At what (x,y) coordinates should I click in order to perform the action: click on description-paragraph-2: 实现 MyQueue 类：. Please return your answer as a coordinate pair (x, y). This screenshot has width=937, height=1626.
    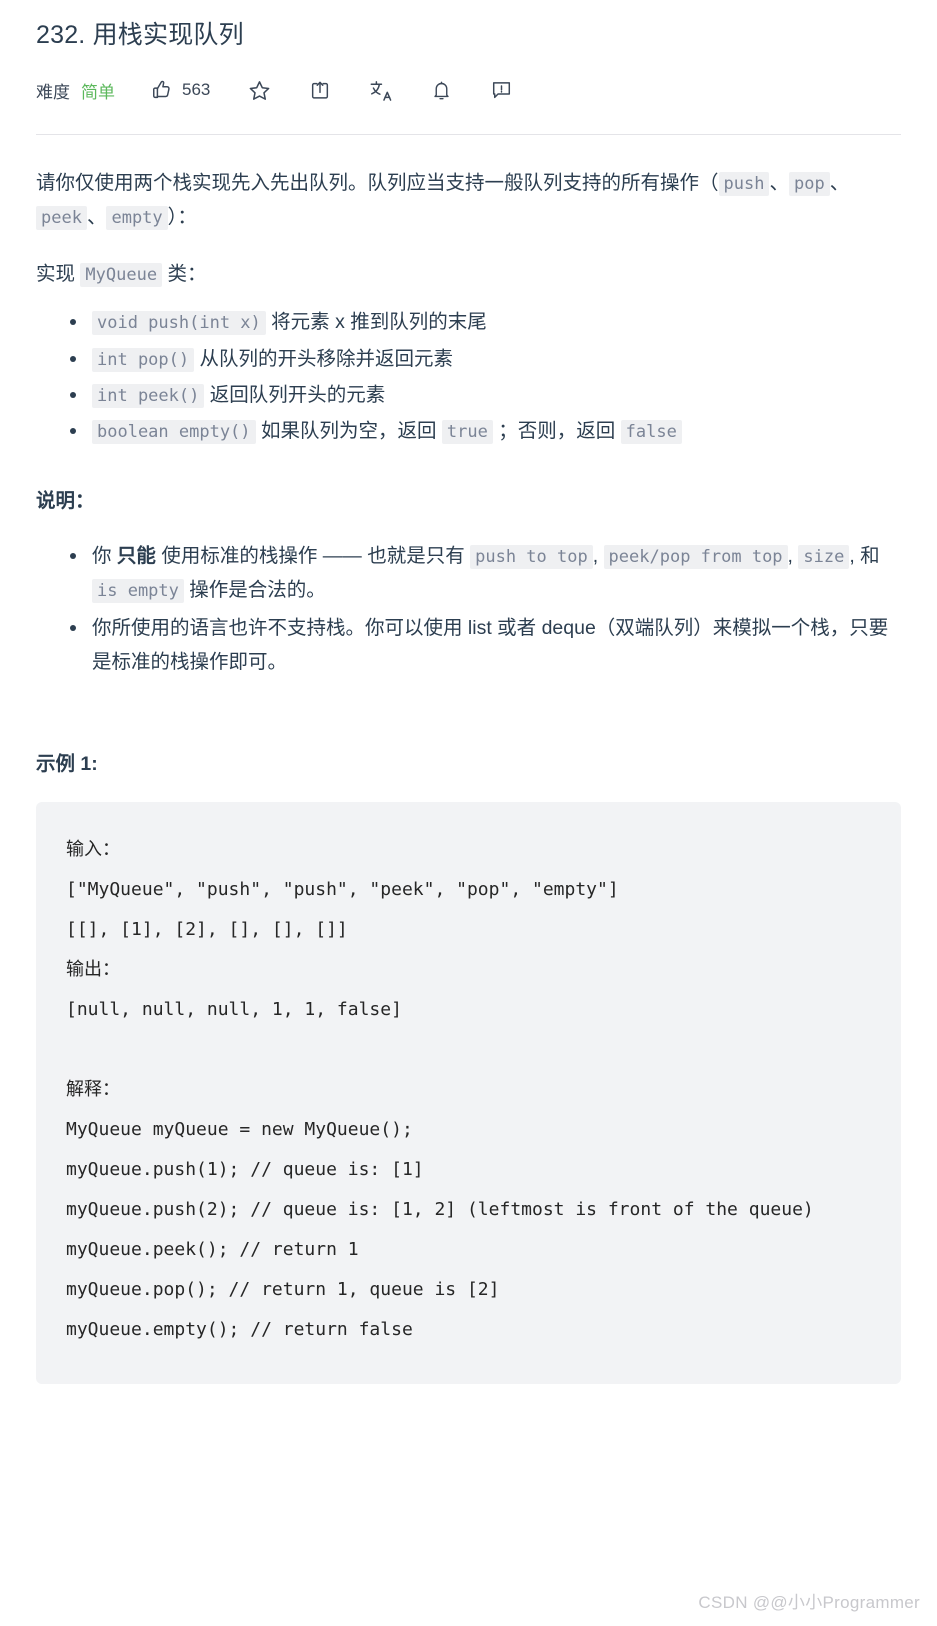
    Looking at the image, I should click on (468, 274).